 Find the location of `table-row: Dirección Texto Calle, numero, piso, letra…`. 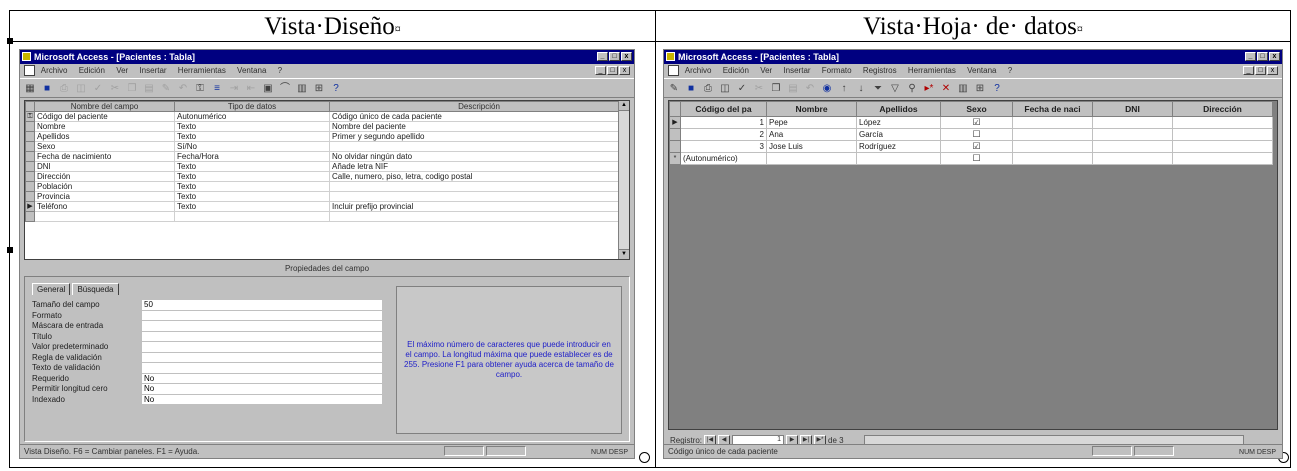

table-row: Dirección Texto Calle, numero, piso, letra… is located at coordinates (327, 176).